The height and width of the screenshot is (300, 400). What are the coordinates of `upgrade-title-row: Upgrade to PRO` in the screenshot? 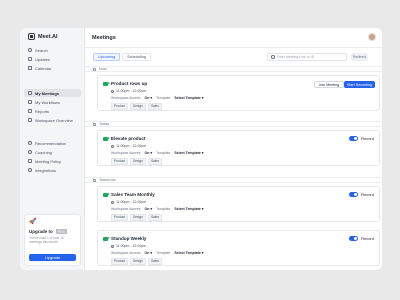 It's located at (52, 231).